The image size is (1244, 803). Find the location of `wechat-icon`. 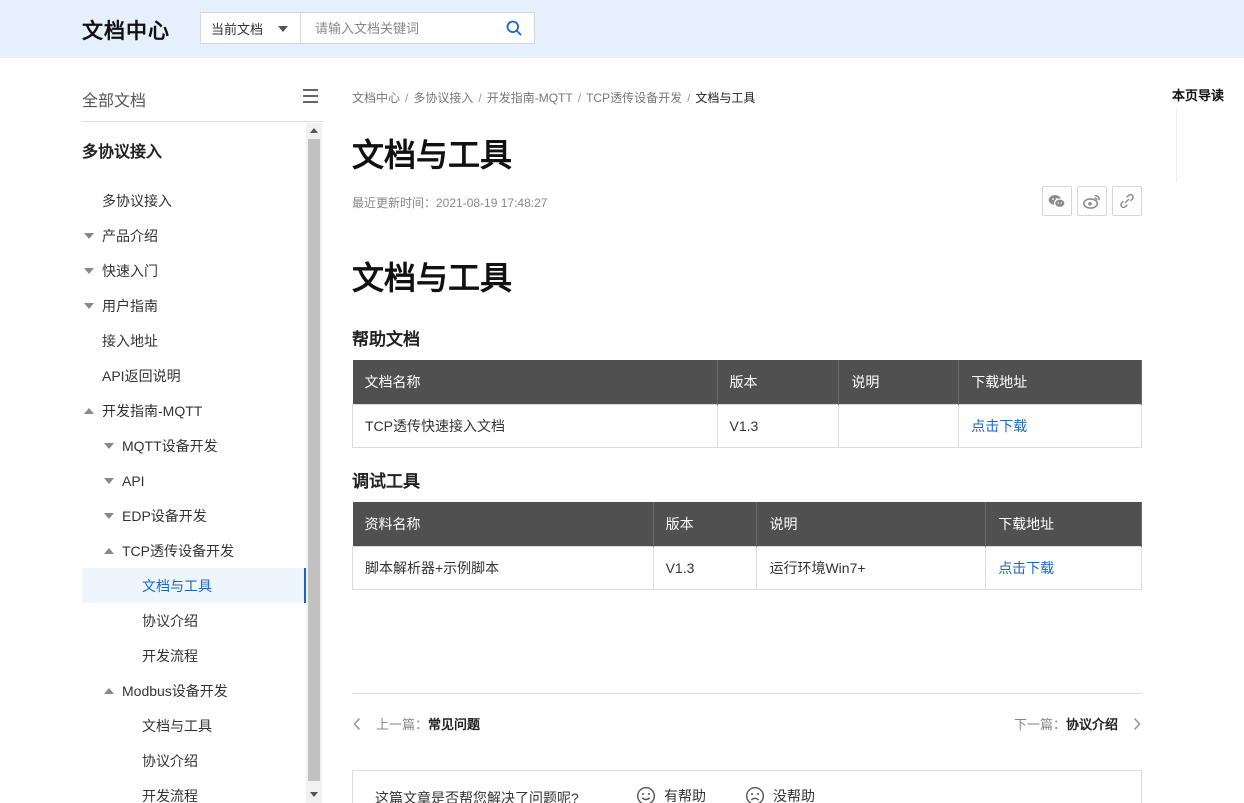

wechat-icon is located at coordinates (1057, 201).